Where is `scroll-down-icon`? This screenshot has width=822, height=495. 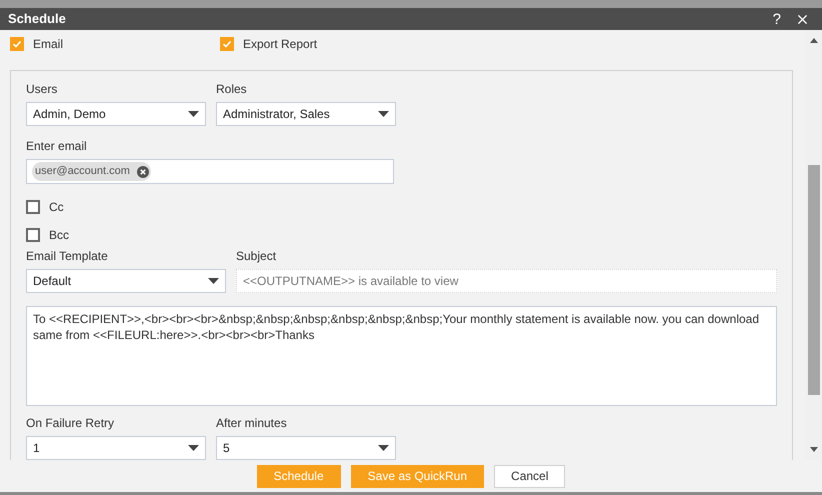 scroll-down-icon is located at coordinates (814, 449).